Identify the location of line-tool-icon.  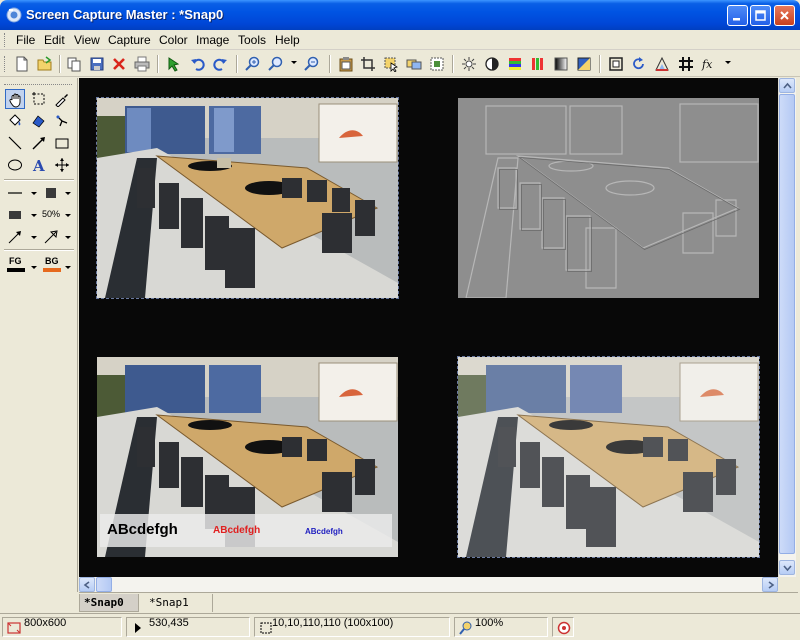
(15, 143).